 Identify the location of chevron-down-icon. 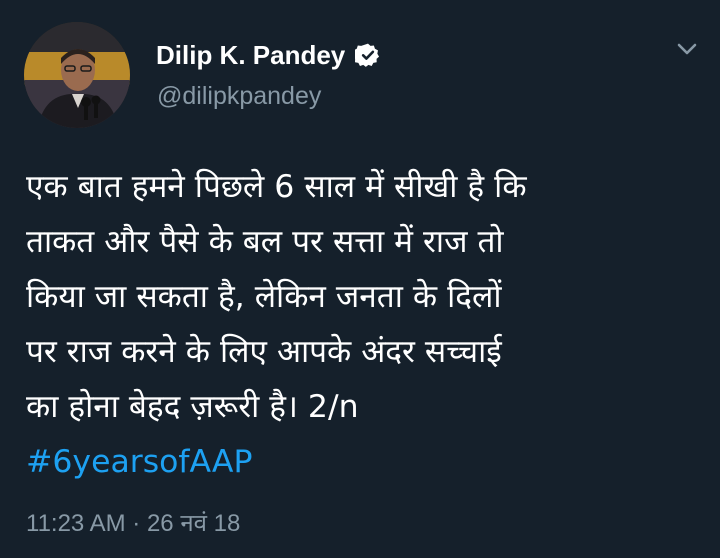
(687, 49).